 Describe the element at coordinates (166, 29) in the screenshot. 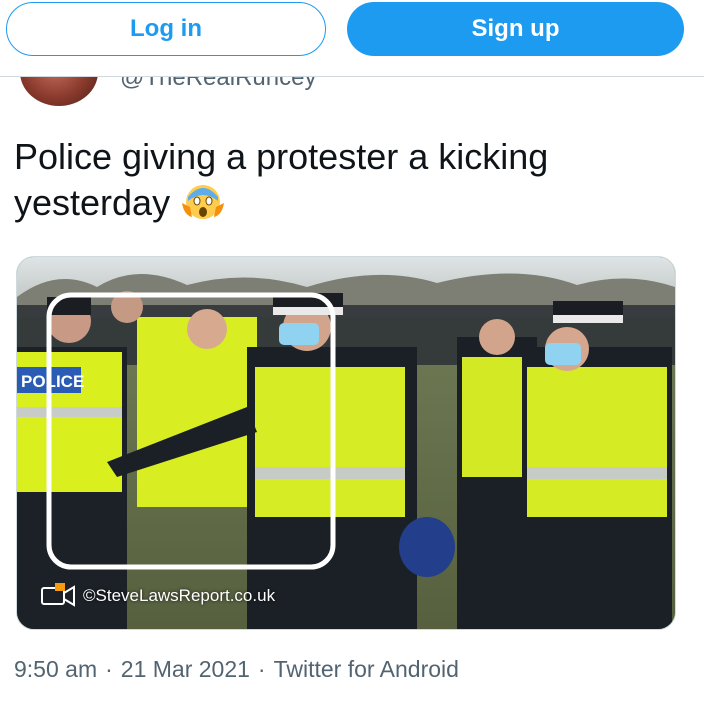

I see `login-button: Log in` at that location.